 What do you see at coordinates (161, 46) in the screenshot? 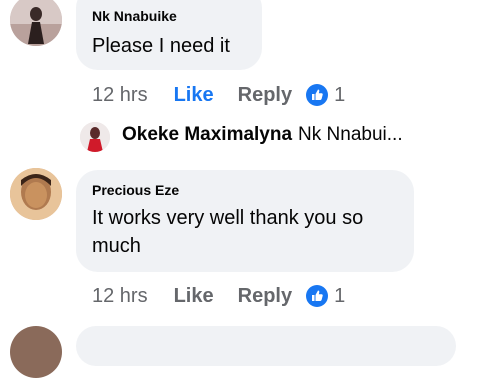
I see `comment-text: Please I need it` at bounding box center [161, 46].